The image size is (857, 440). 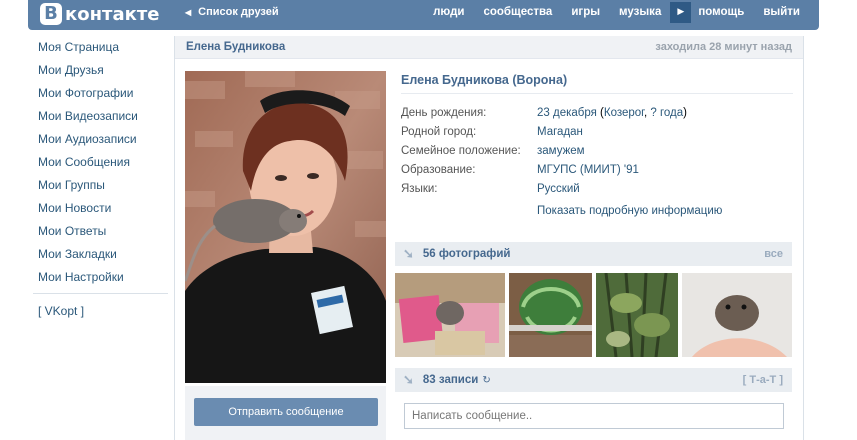 What do you see at coordinates (98, 116) in the screenshot?
I see `menu-my-videos: Мои Видеозаписи` at bounding box center [98, 116].